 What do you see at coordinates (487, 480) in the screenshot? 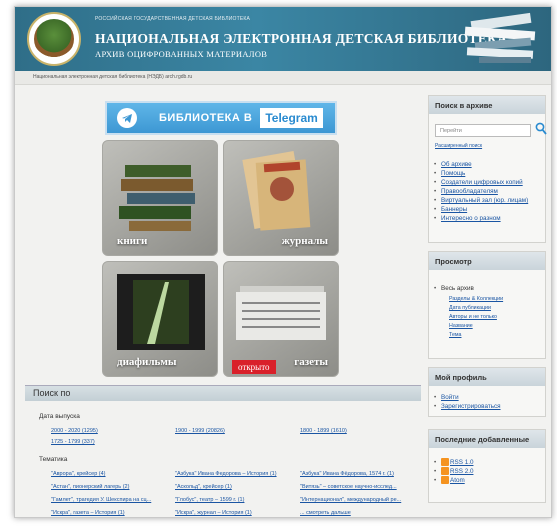
I see `atom-link: Atom` at bounding box center [487, 480].